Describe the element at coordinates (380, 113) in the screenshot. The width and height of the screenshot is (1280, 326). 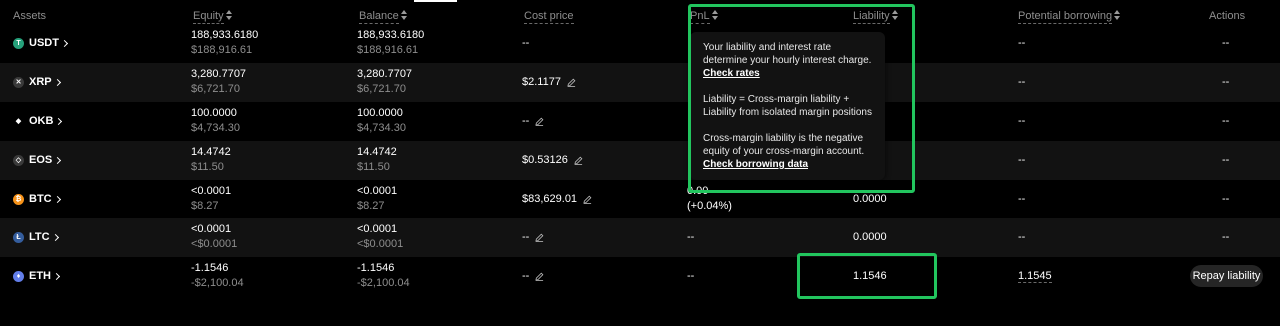
I see `balance-amount: 100.0000` at that location.